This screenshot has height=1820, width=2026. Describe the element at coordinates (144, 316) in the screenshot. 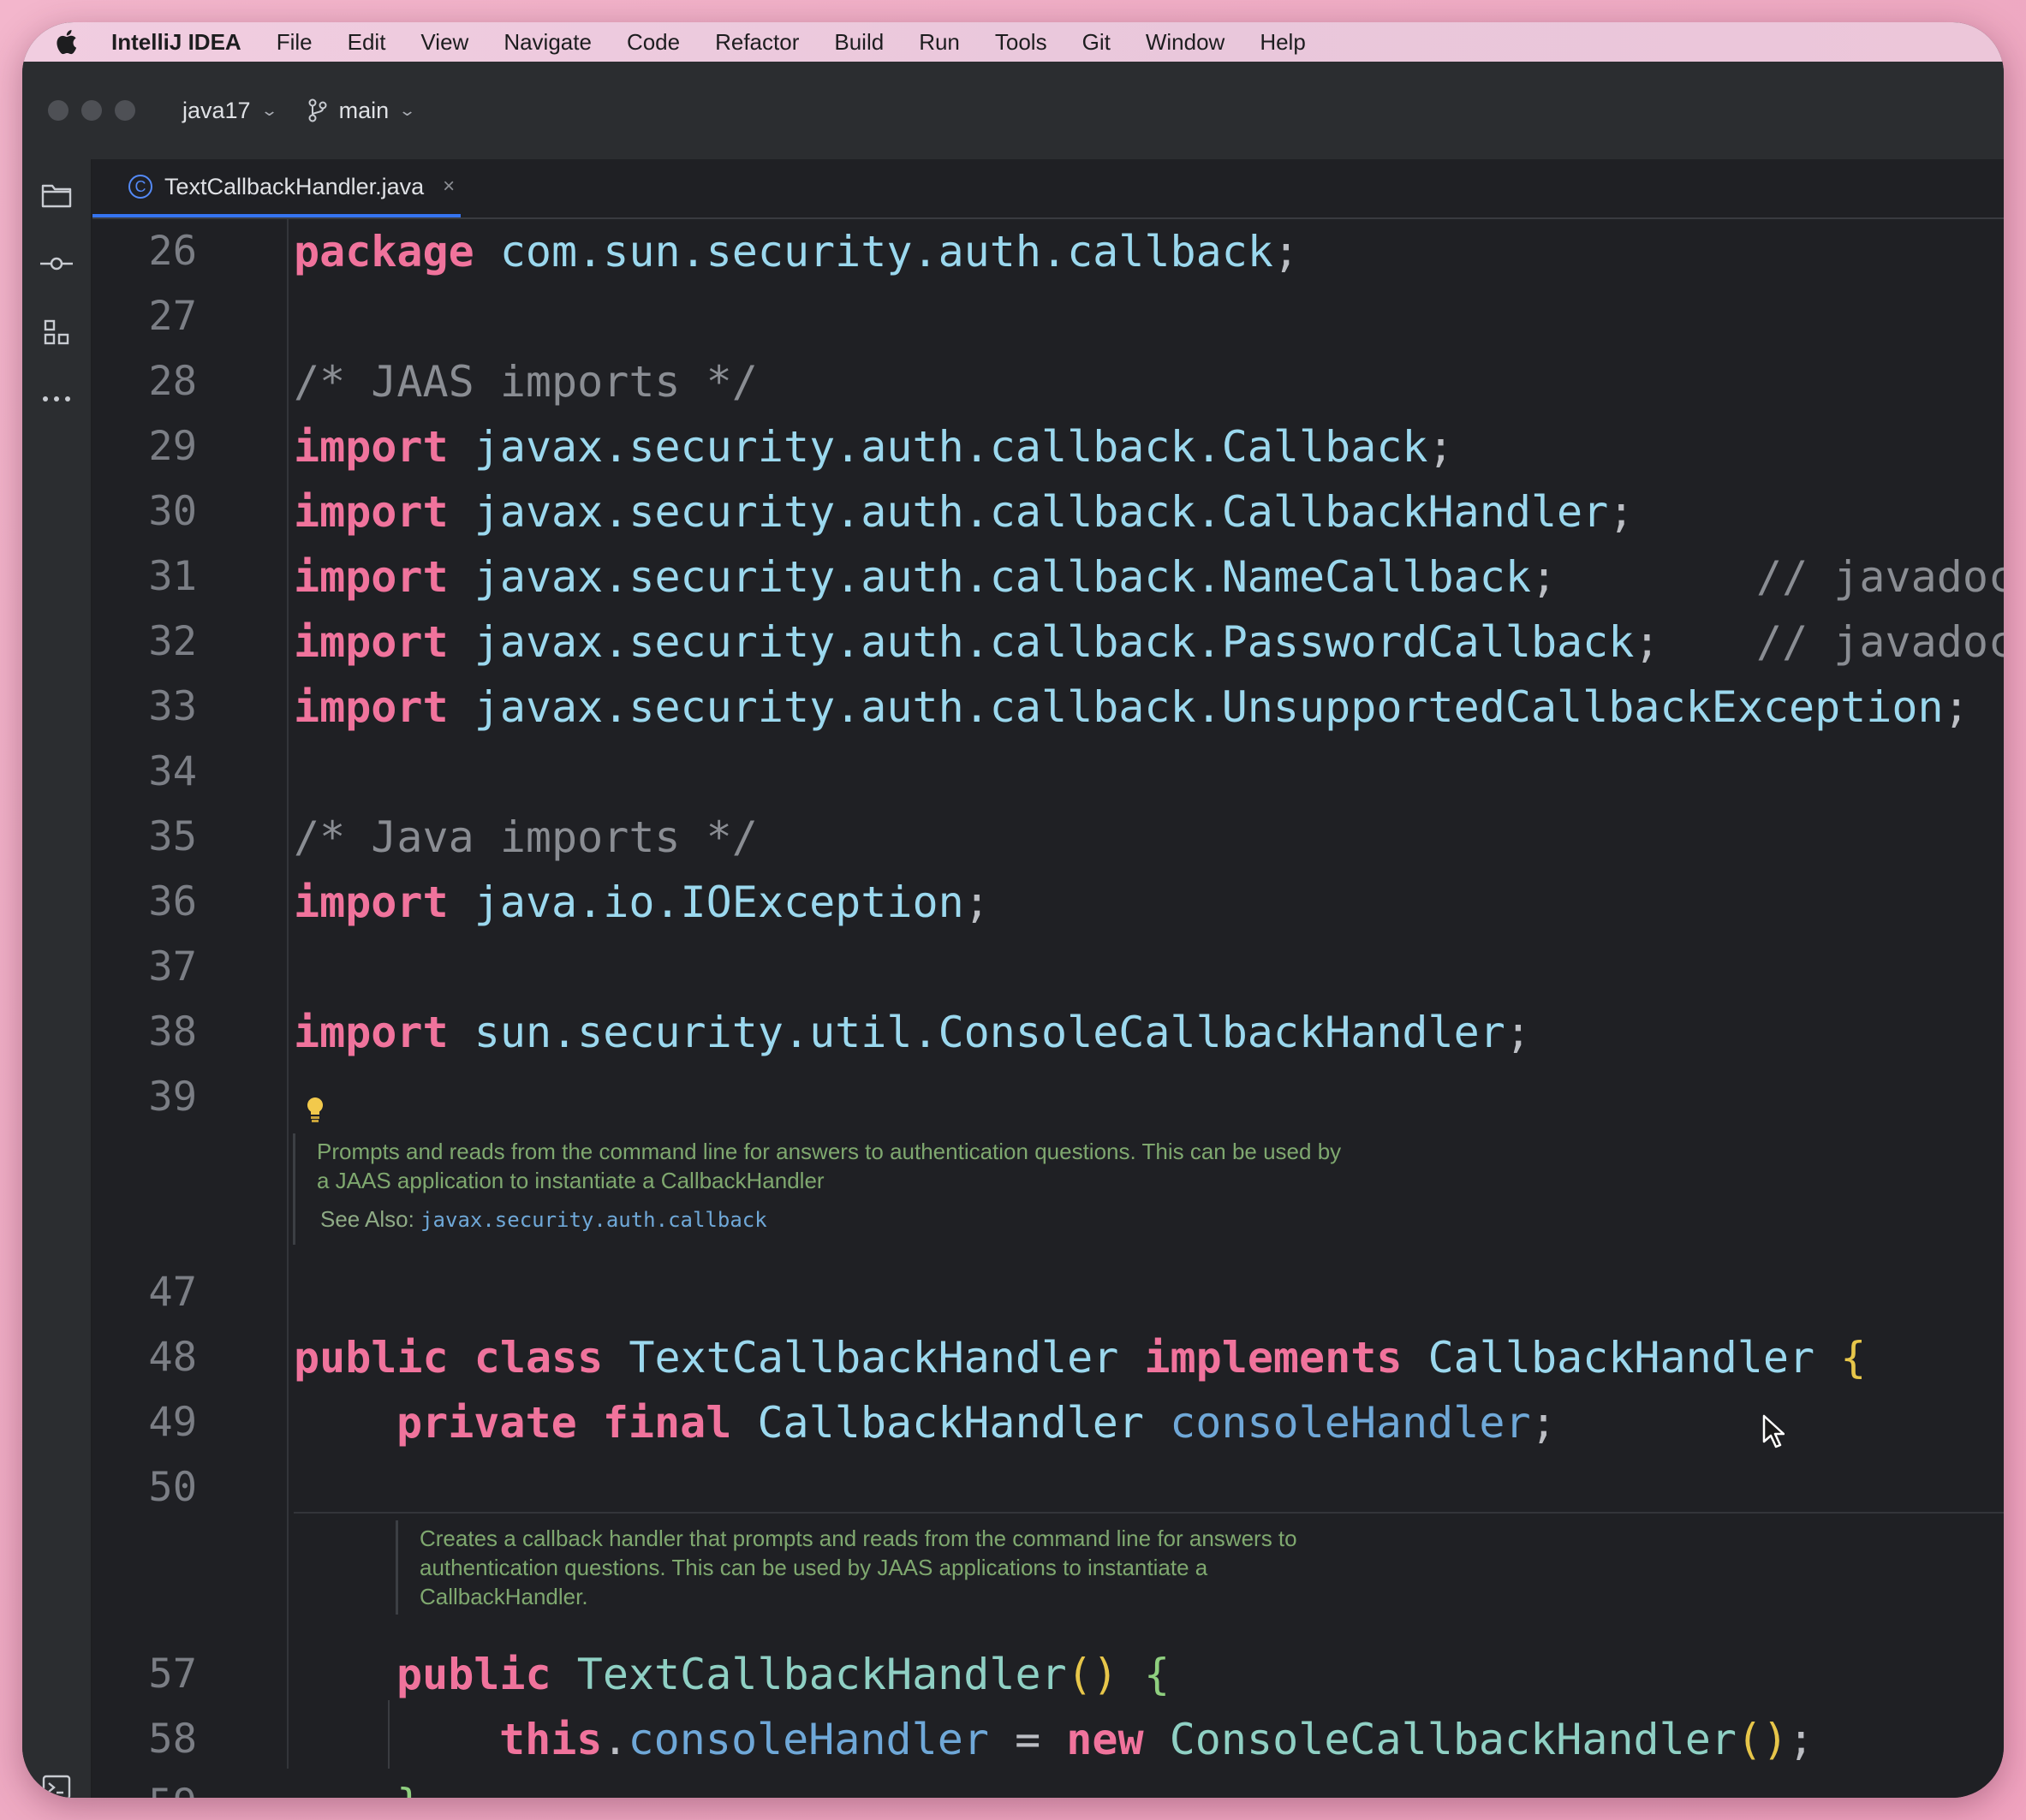

I see `line-number: 27` at that location.